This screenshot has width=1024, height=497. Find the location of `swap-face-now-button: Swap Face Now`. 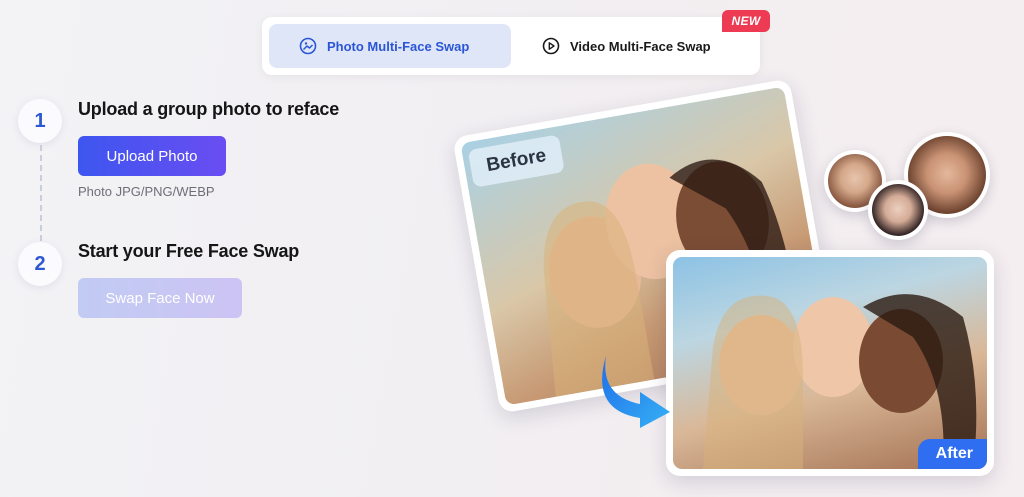

swap-face-now-button: Swap Face Now is located at coordinates (160, 298).